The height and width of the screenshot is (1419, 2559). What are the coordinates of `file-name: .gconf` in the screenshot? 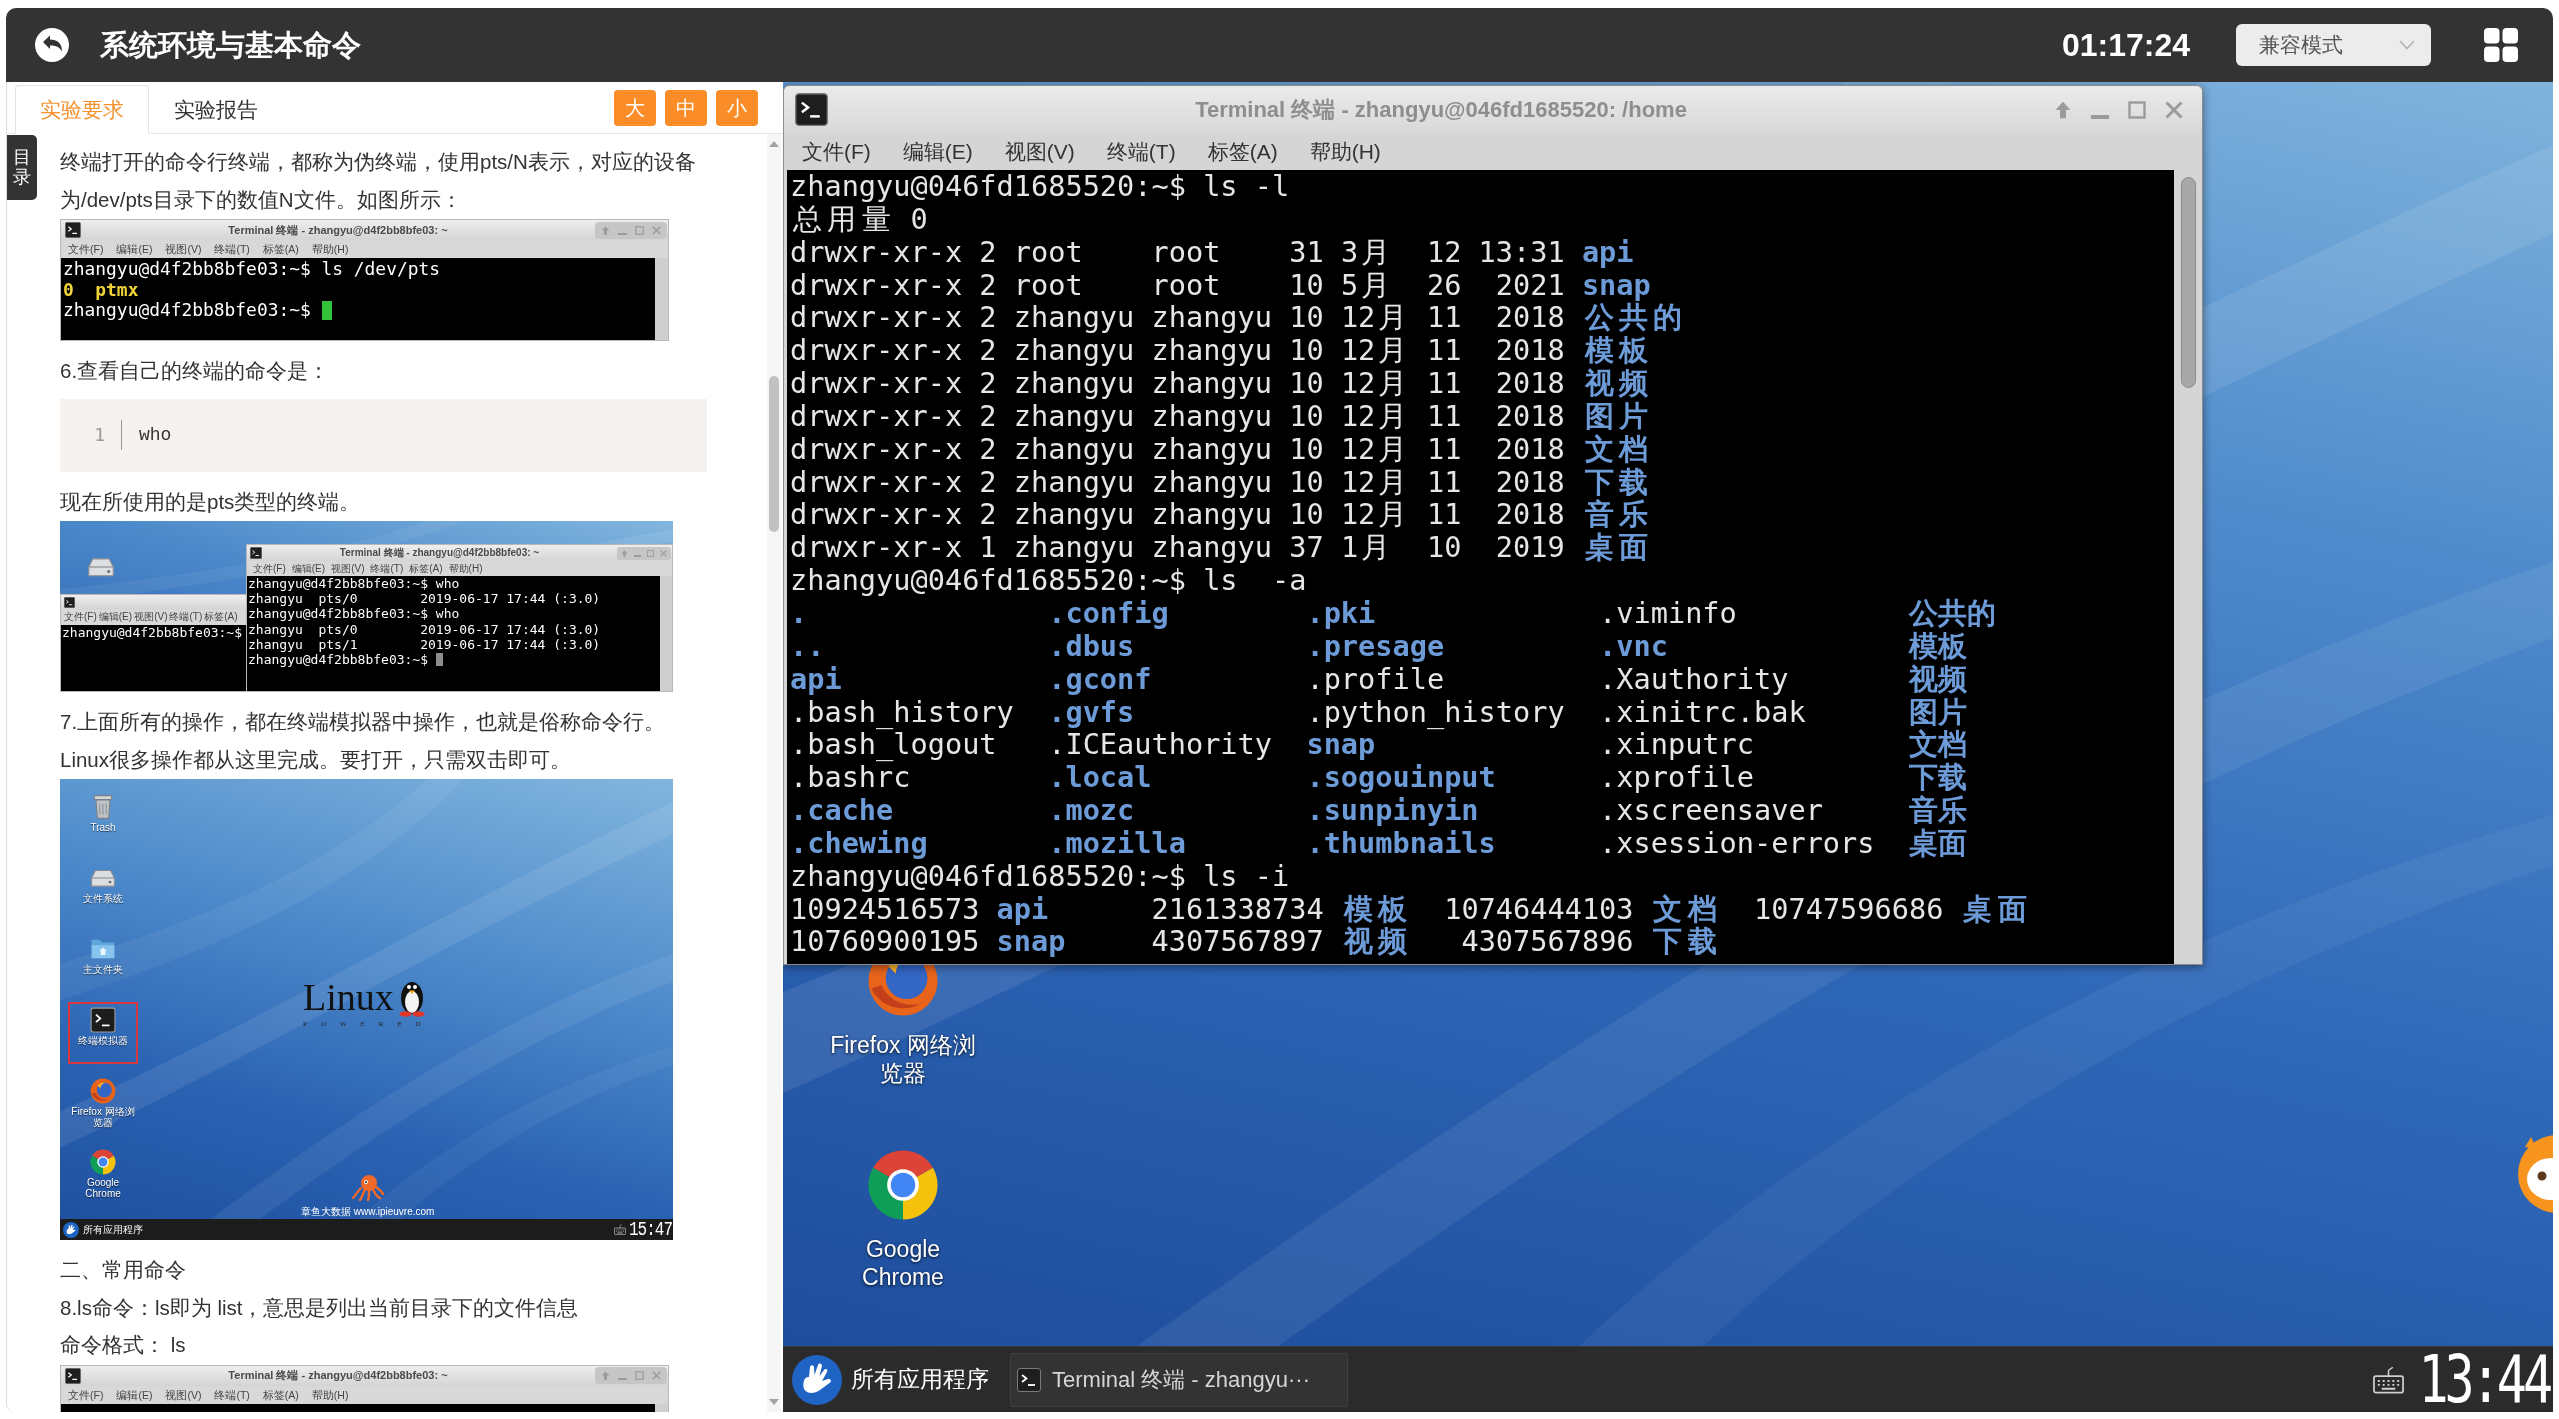 It's located at (1100, 679).